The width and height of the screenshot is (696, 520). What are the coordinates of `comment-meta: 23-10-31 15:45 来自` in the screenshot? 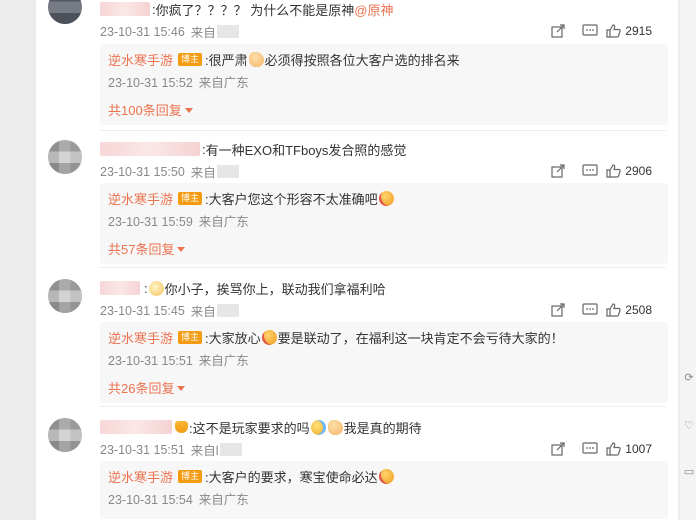 It's located at (169, 310).